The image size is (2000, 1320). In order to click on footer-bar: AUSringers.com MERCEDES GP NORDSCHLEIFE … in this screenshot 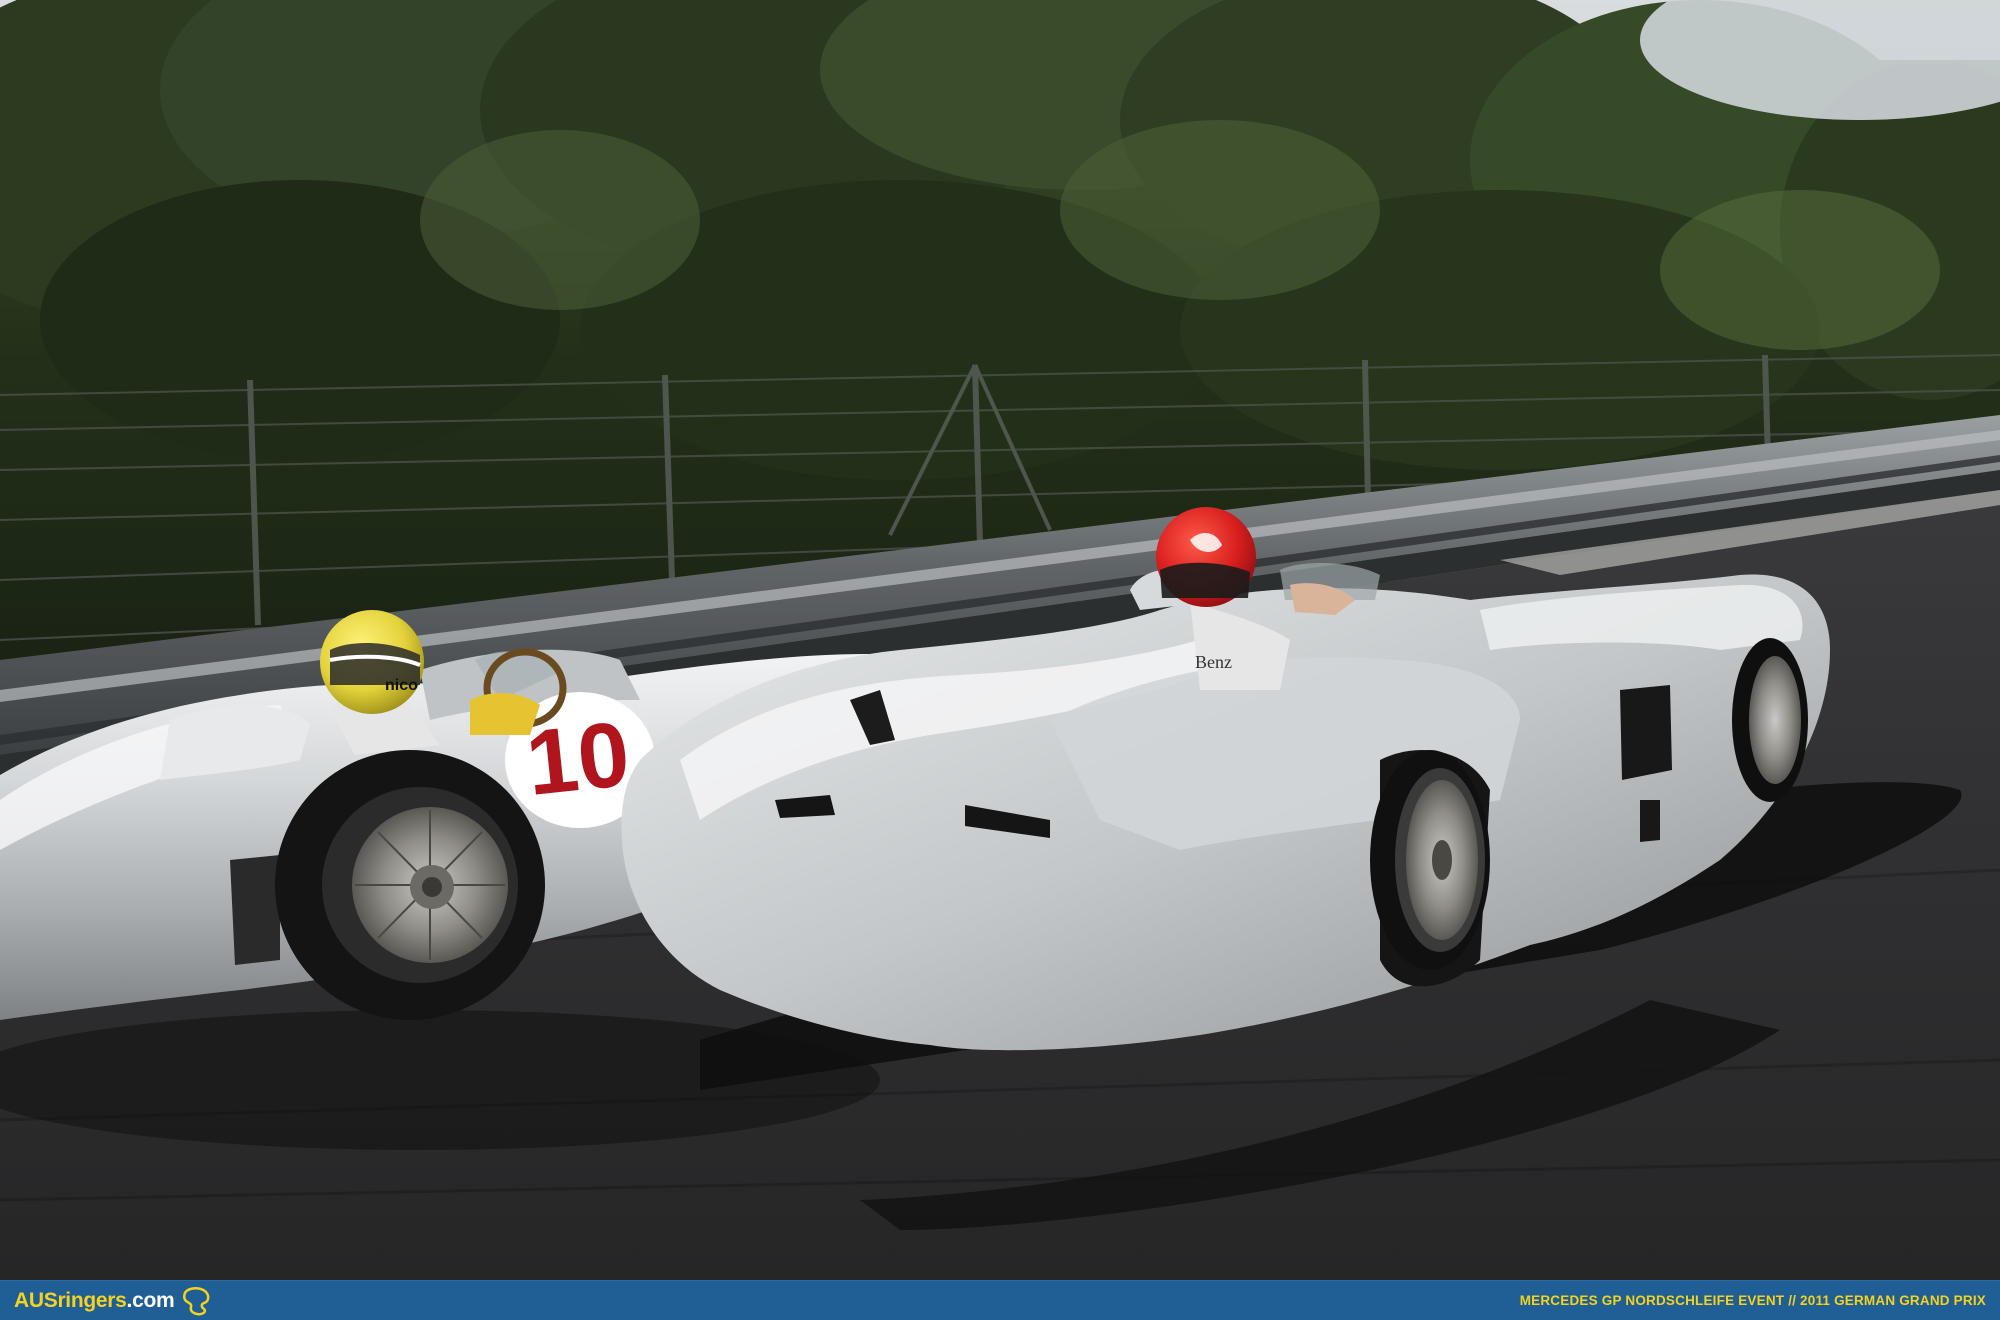, I will do `click(1000, 1300)`.